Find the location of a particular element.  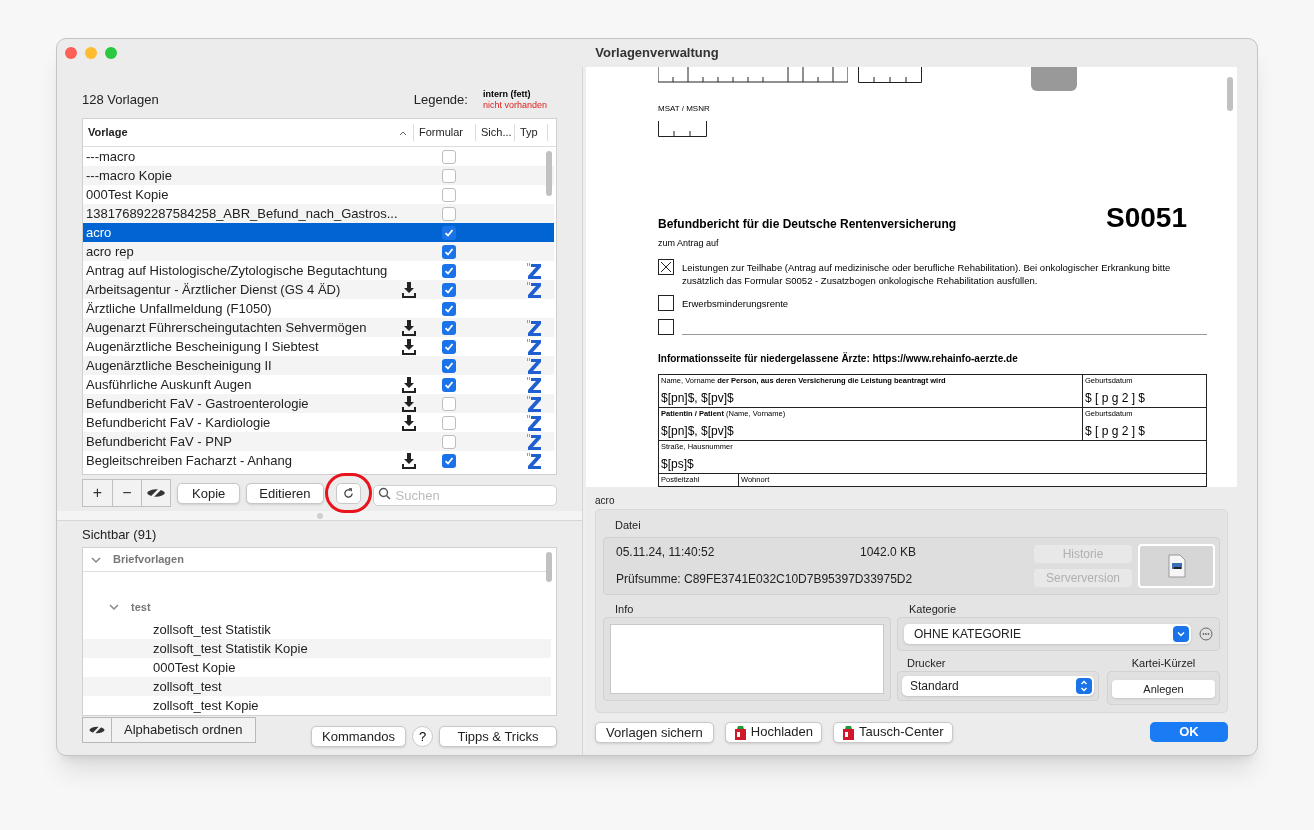

ok-button: OK is located at coordinates (1189, 732).